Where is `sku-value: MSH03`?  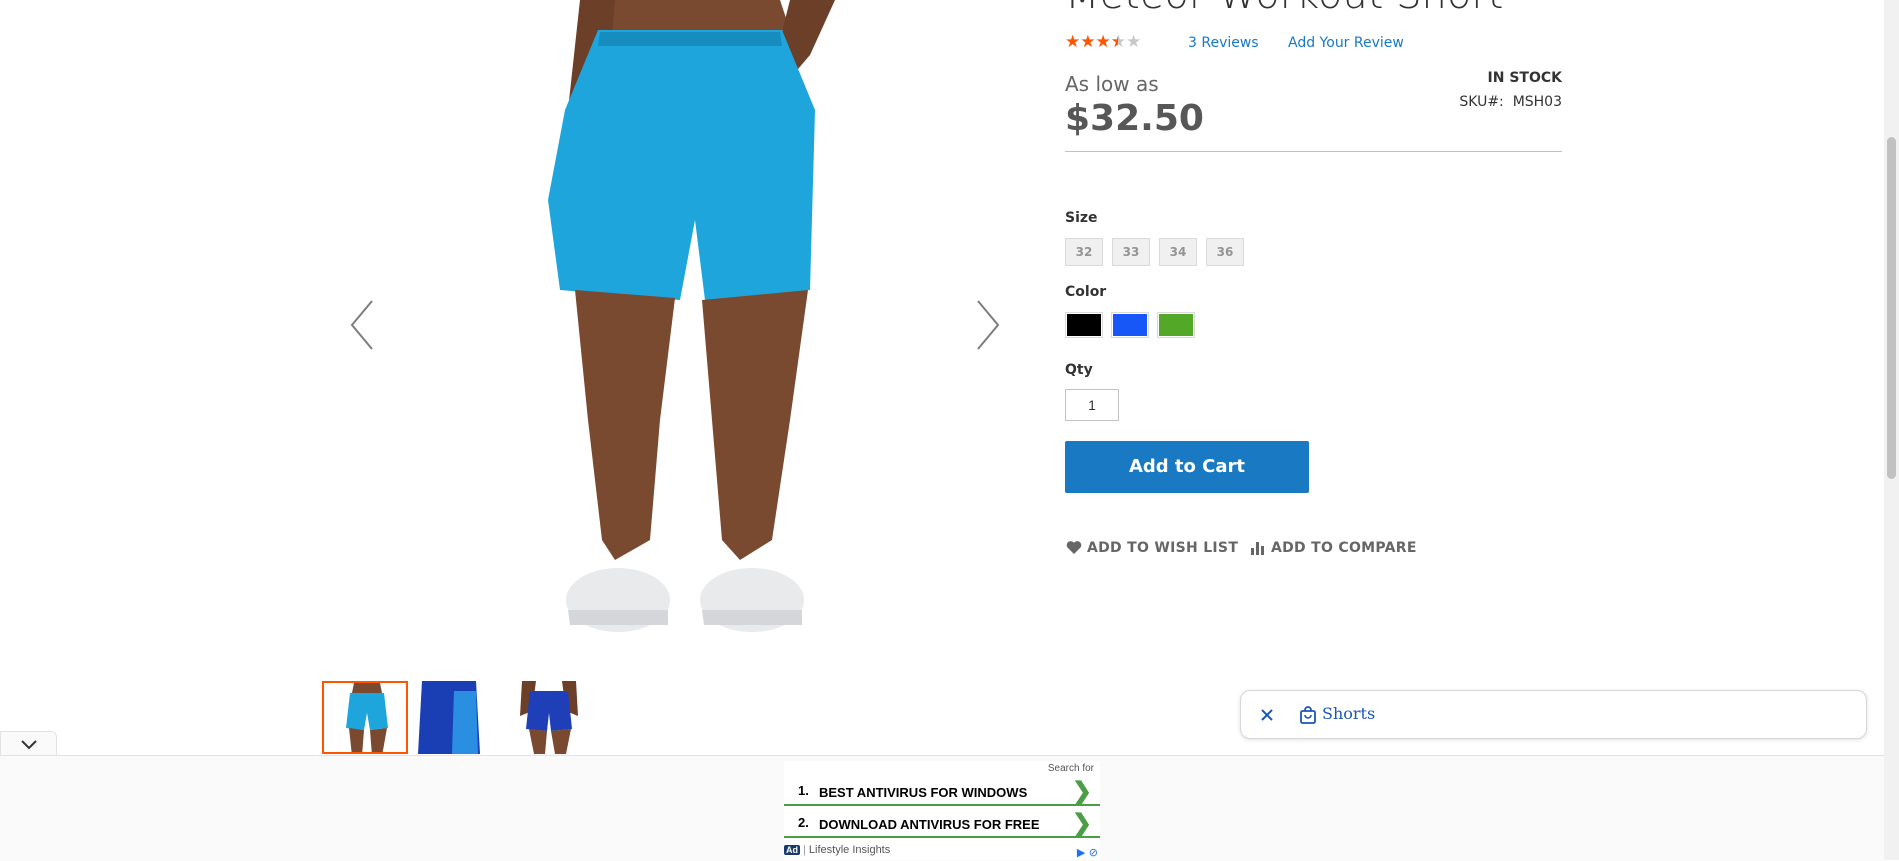 sku-value: MSH03 is located at coordinates (1537, 102).